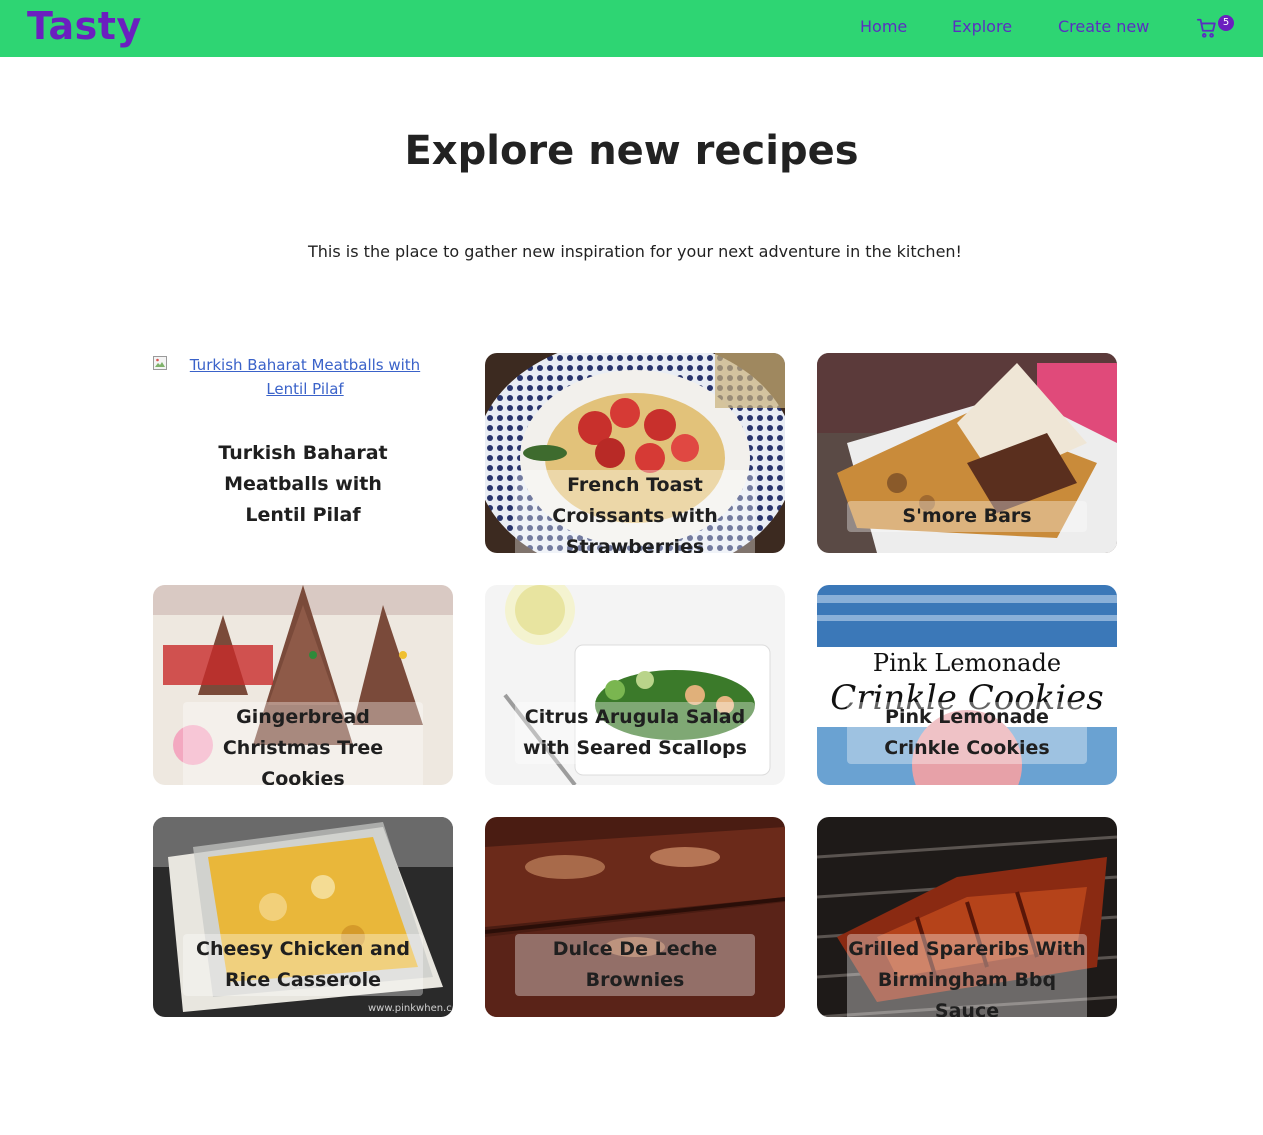 The width and height of the screenshot is (1263, 1135). I want to click on recipe-card-dulce-de-leche-brownies: Dulce De Leche Brownies, so click(635, 917).